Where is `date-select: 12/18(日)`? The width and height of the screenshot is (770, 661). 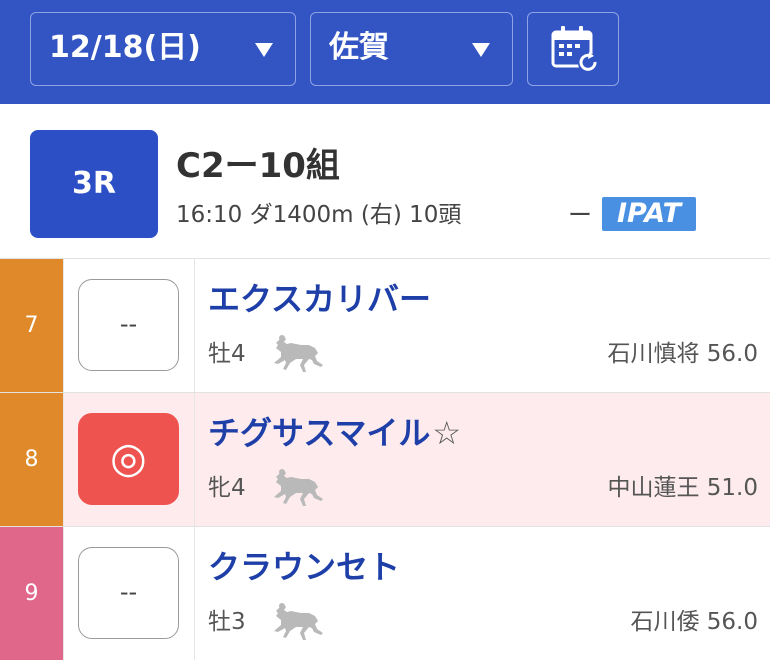
date-select: 12/18(日) is located at coordinates (163, 49).